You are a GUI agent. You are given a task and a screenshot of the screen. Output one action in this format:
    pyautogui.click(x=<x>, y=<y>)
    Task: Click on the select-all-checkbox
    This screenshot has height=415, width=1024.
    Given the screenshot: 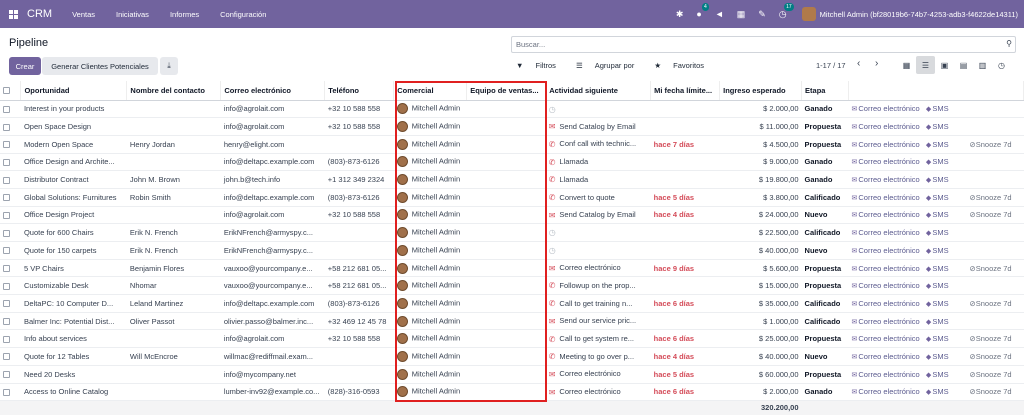 What is the action you would take?
    pyautogui.click(x=11, y=91)
    